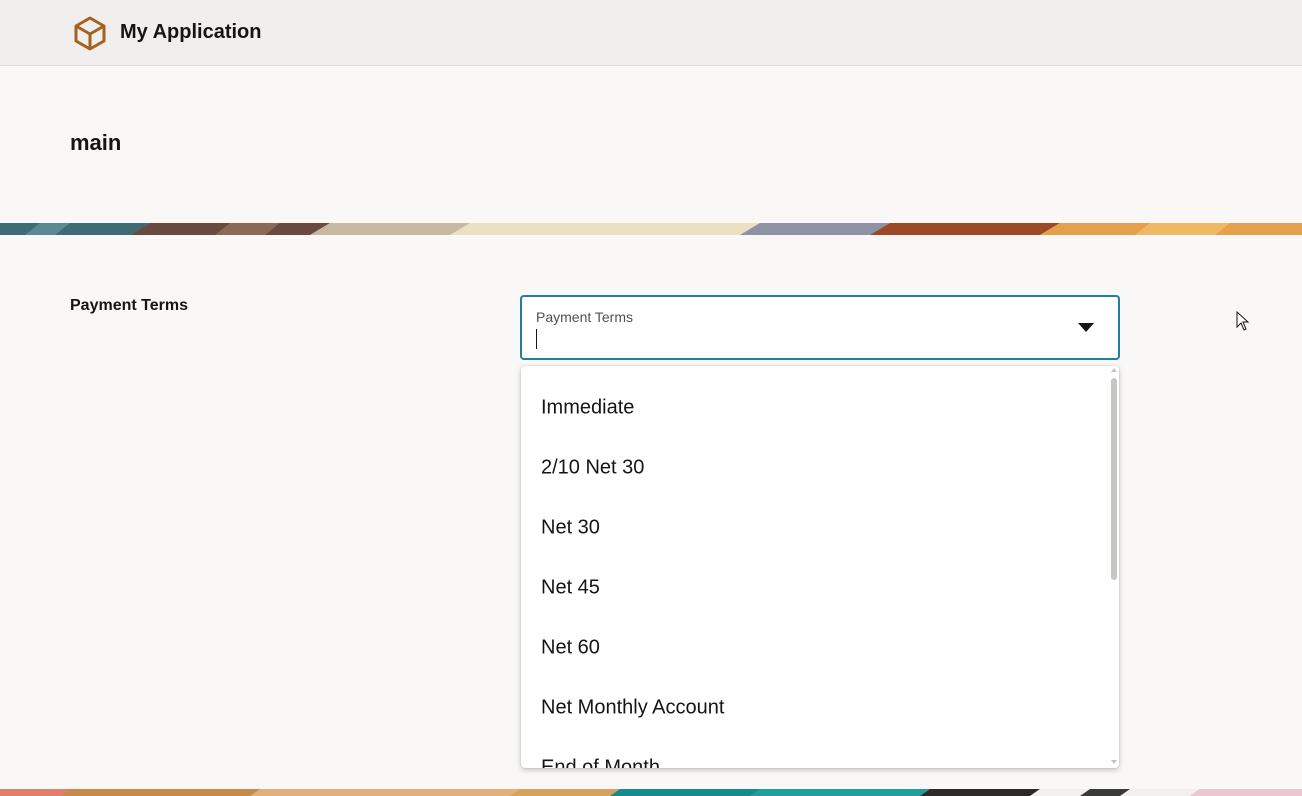 This screenshot has height=796, width=1302. Describe the element at coordinates (129, 305) in the screenshot. I see `payment-terms-field-label: Payment Terms` at that location.